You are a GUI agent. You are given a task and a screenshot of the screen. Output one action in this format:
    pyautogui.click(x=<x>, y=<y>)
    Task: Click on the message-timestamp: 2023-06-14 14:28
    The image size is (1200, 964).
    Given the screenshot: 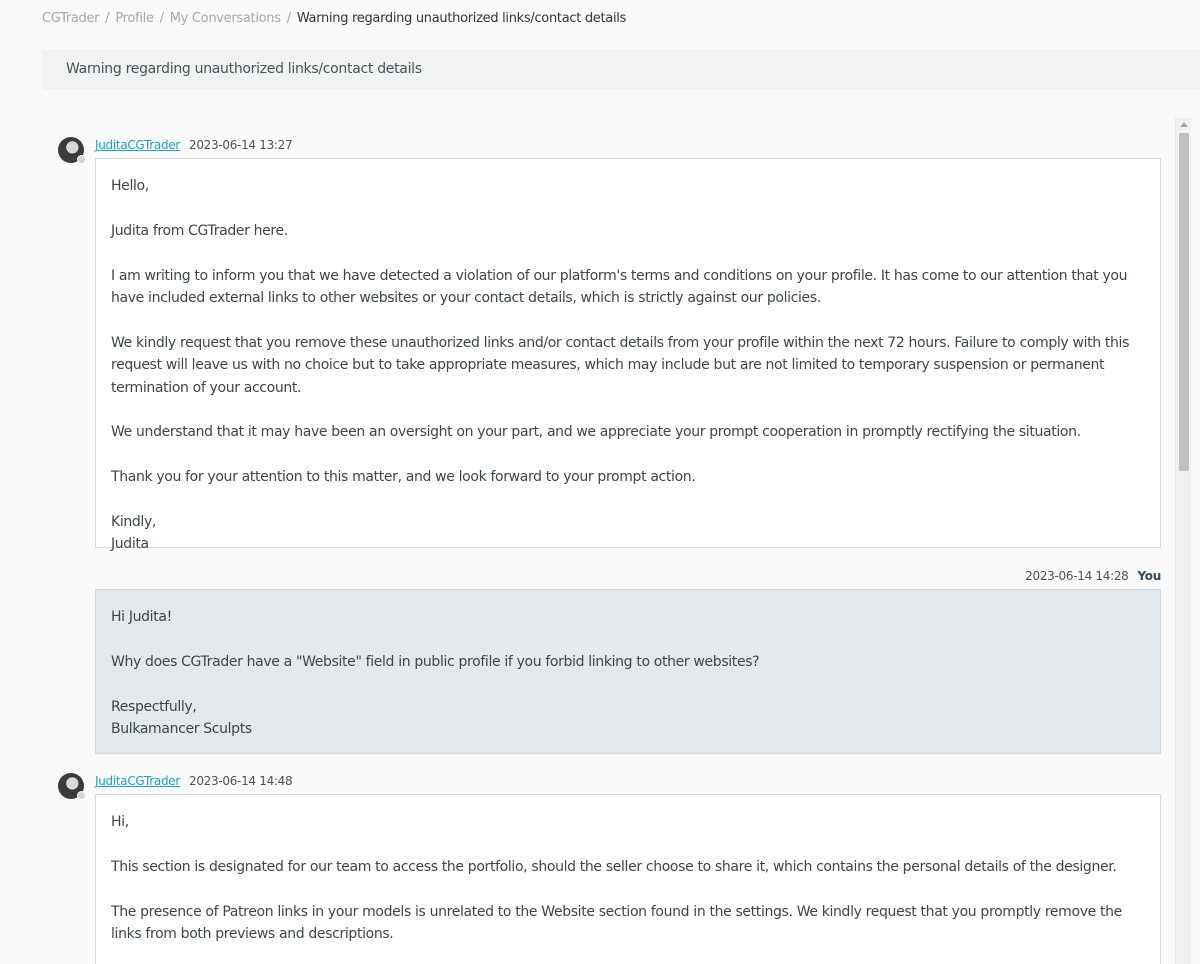 What is the action you would take?
    pyautogui.click(x=1077, y=576)
    